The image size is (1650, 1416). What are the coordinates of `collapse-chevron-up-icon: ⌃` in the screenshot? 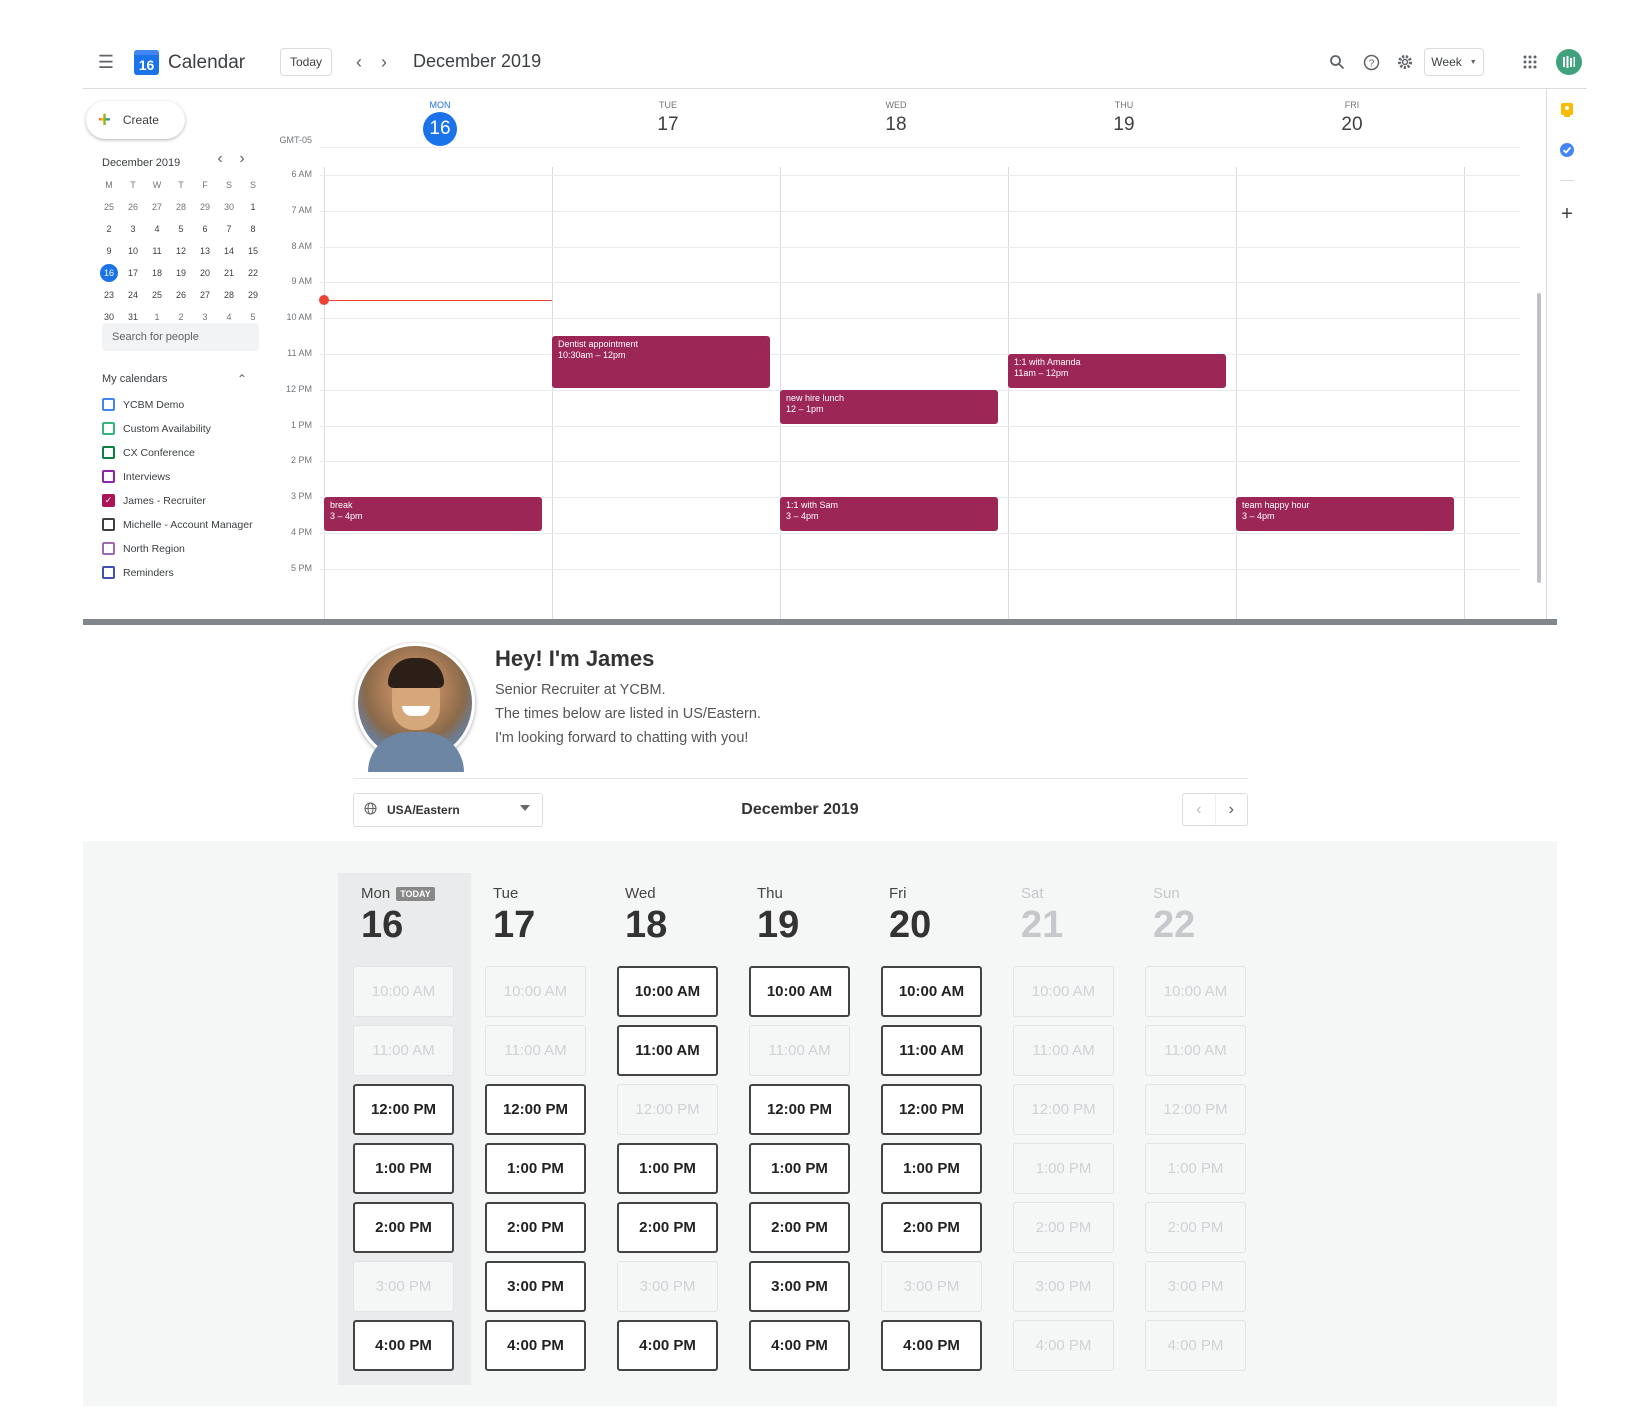 It's located at (242, 379).